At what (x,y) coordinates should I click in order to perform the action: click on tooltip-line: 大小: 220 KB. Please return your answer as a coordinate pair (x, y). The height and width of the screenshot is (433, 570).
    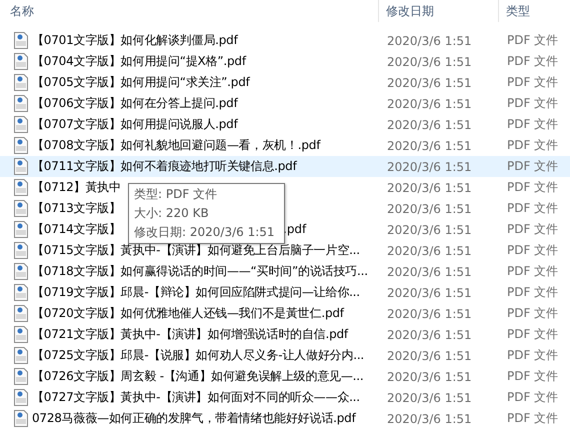
    Looking at the image, I should click on (172, 213).